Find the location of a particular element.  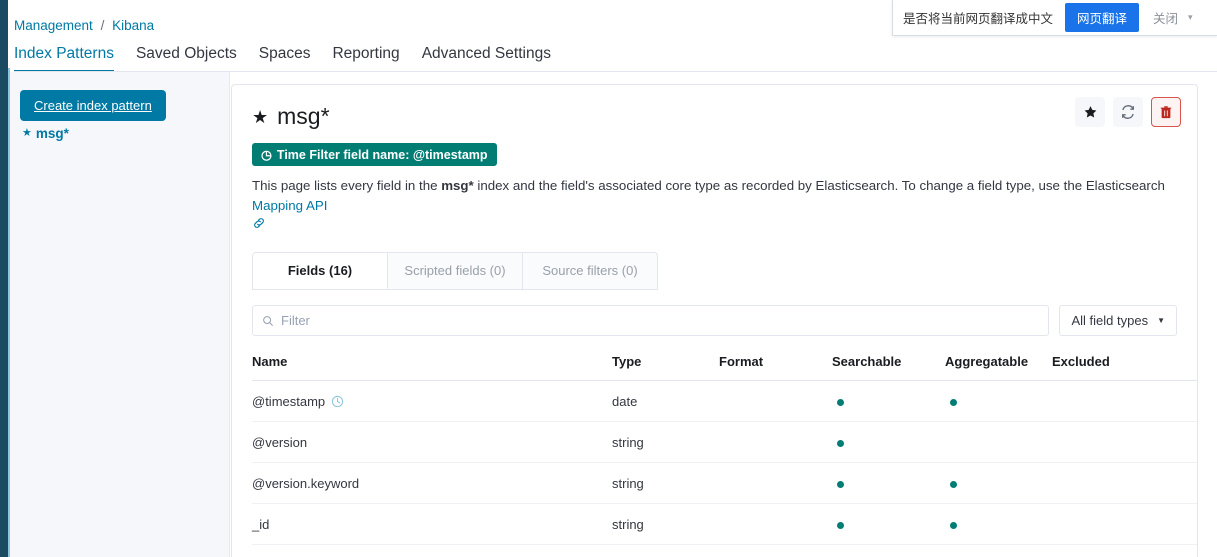

clock-icon is located at coordinates (338, 401).